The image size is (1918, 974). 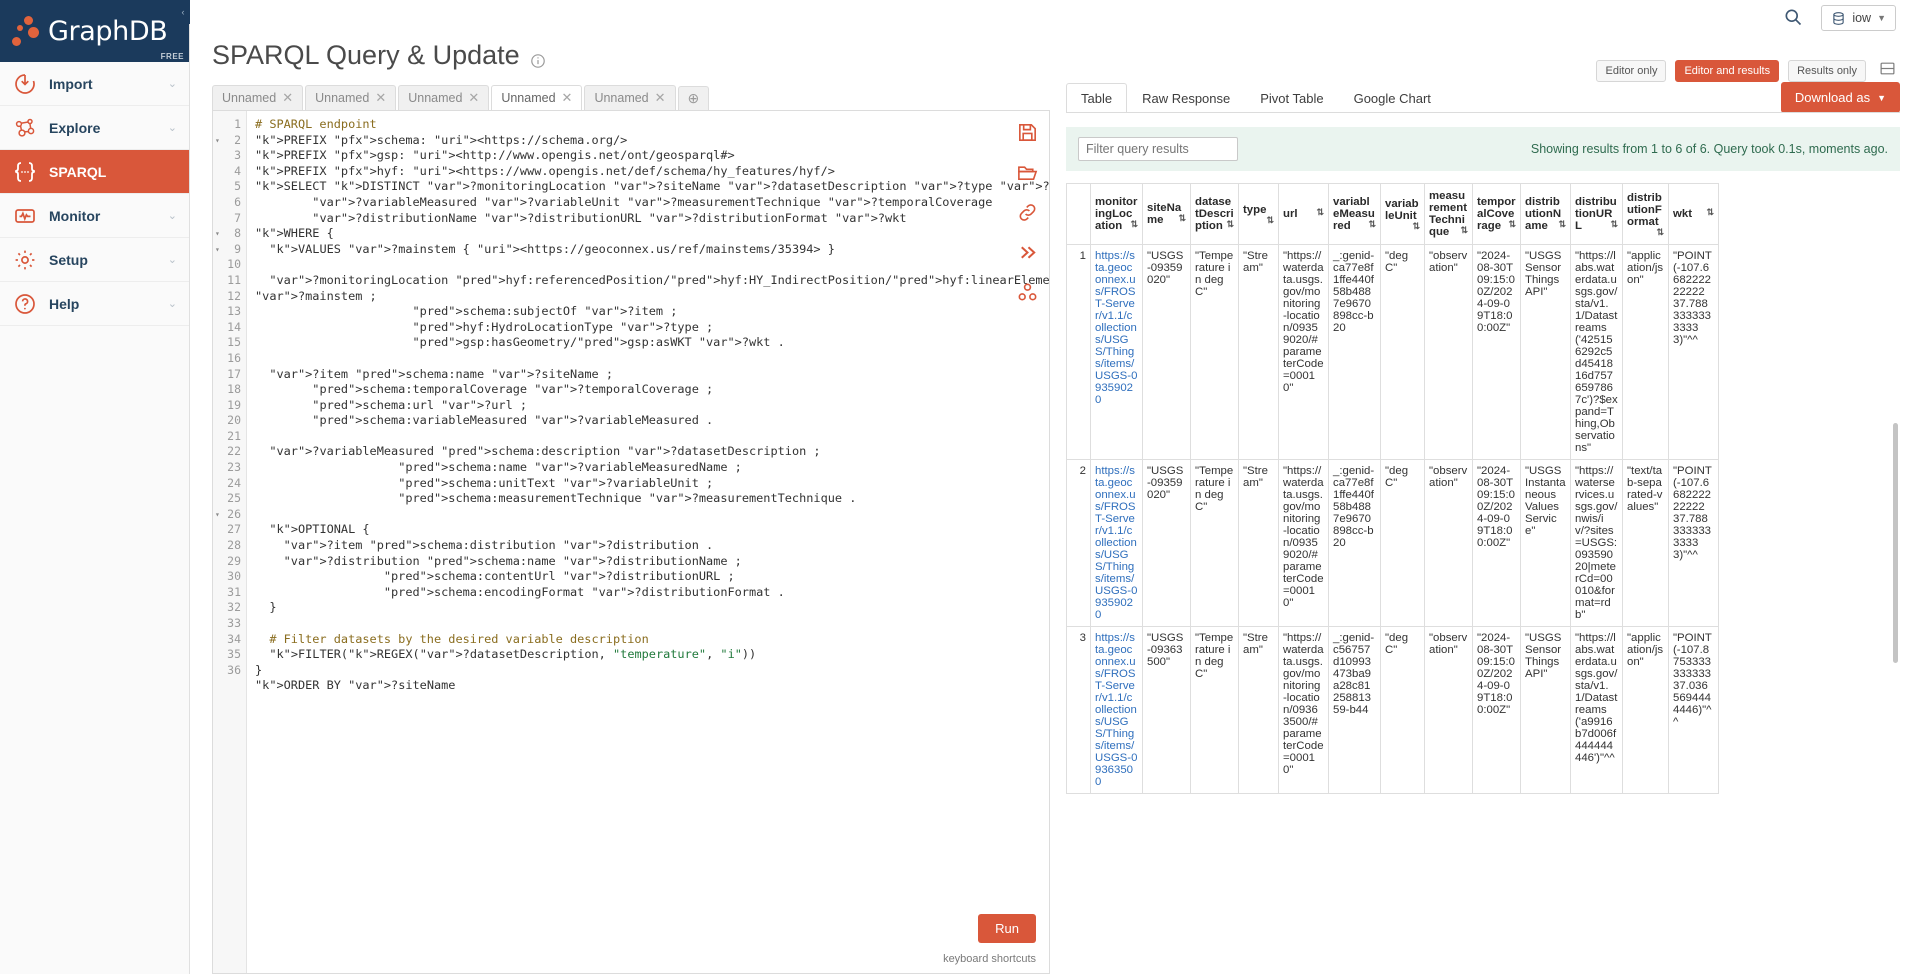 I want to click on search-icon, so click(x=1793, y=18).